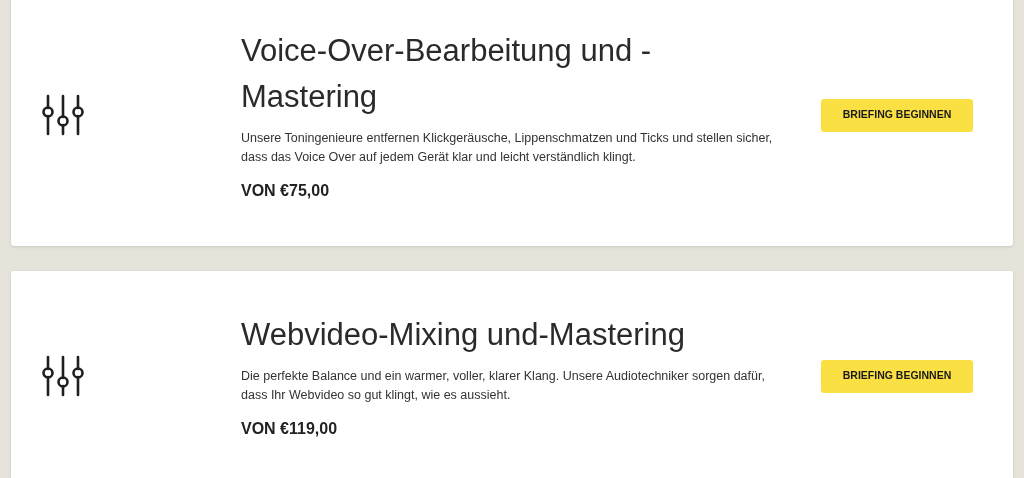 This screenshot has width=1024, height=478. I want to click on service-title: Voice-Over-Bearbeitung und -Mastering, so click(447, 73).